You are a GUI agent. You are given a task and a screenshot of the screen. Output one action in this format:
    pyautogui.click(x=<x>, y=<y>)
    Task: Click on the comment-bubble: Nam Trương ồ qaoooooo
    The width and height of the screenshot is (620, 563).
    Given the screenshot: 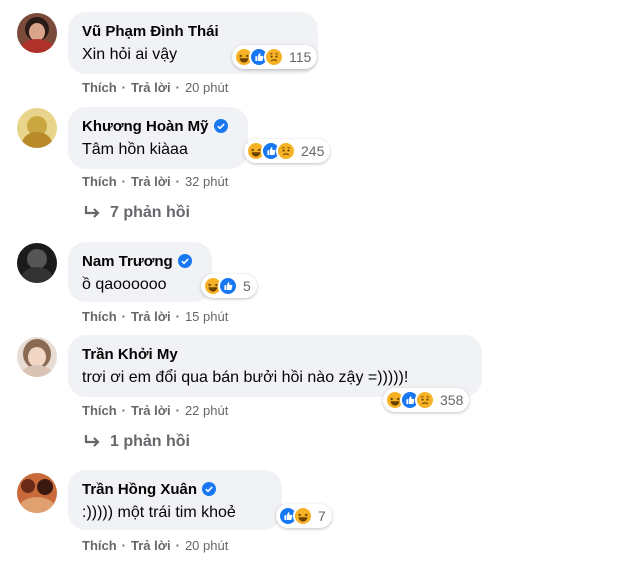 What is the action you would take?
    pyautogui.click(x=140, y=272)
    